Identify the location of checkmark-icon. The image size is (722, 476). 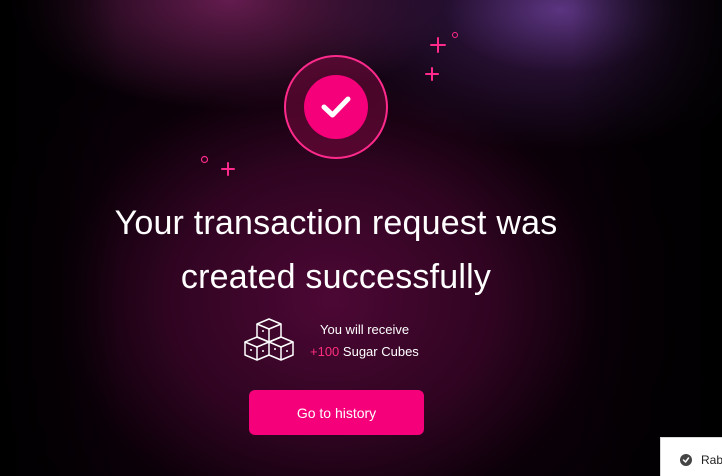
(336, 107).